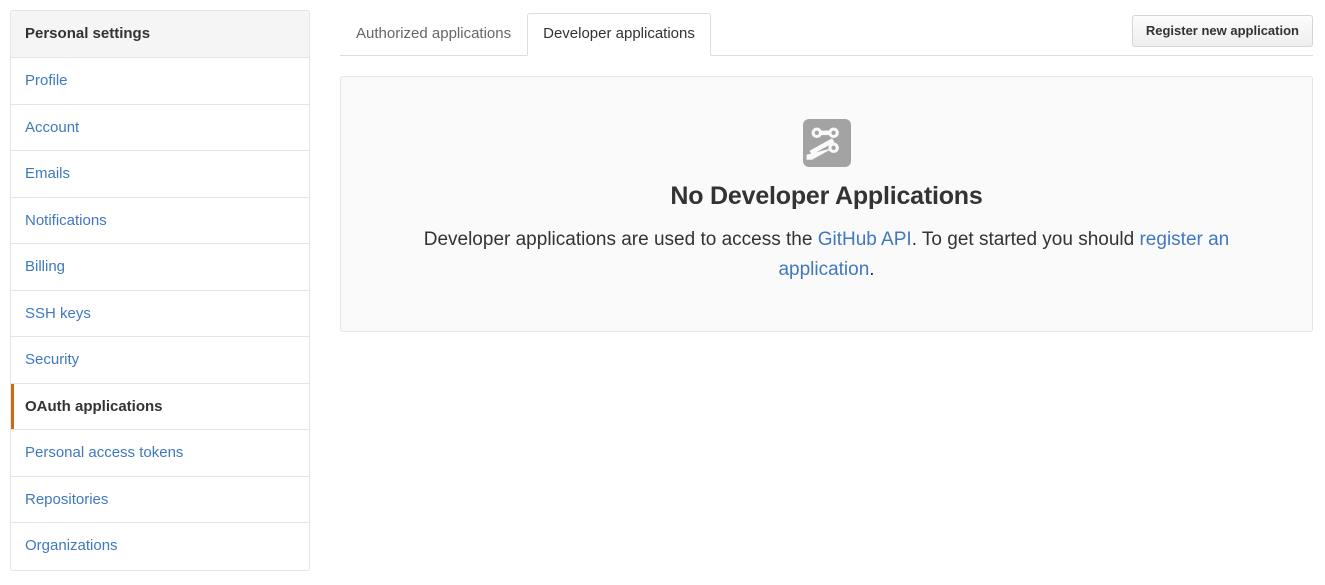  Describe the element at coordinates (160, 360) in the screenshot. I see `sidebar-item-security: Security` at that location.